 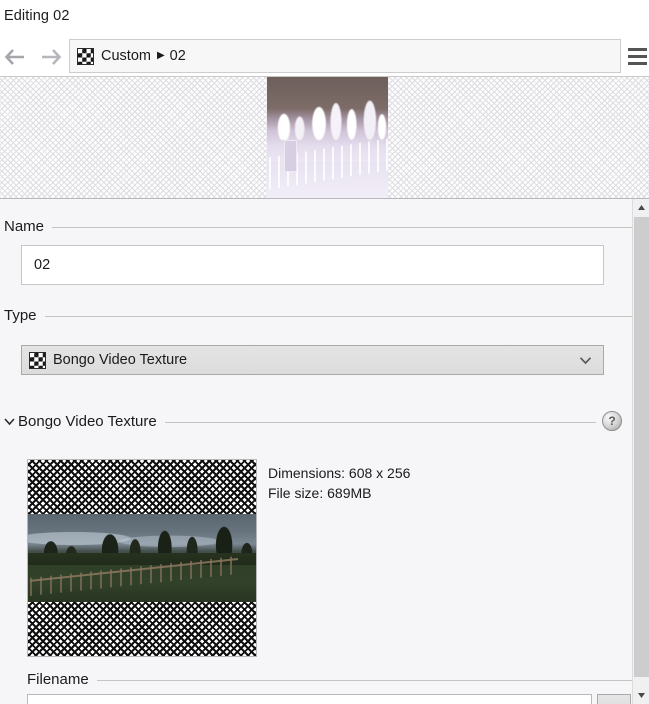 I want to click on vertical-scrollbar, so click(x=640, y=451).